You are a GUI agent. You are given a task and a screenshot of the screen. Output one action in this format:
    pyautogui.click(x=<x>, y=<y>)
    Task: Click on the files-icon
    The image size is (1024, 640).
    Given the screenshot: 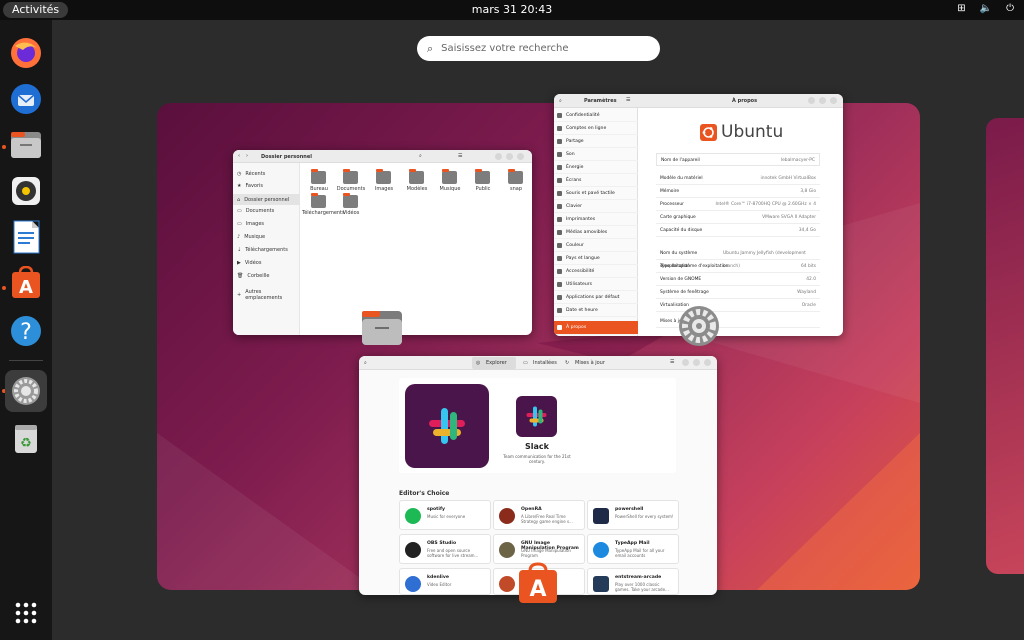 What is the action you would take?
    pyautogui.click(x=26, y=145)
    